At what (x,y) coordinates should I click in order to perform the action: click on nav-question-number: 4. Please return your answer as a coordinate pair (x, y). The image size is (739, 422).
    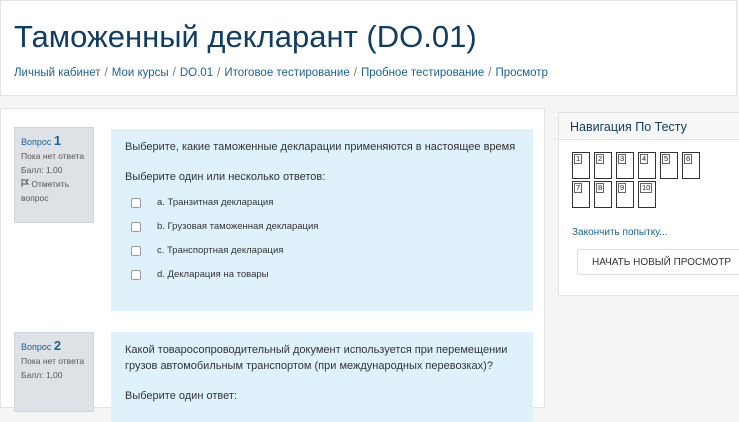
    Looking at the image, I should click on (644, 159).